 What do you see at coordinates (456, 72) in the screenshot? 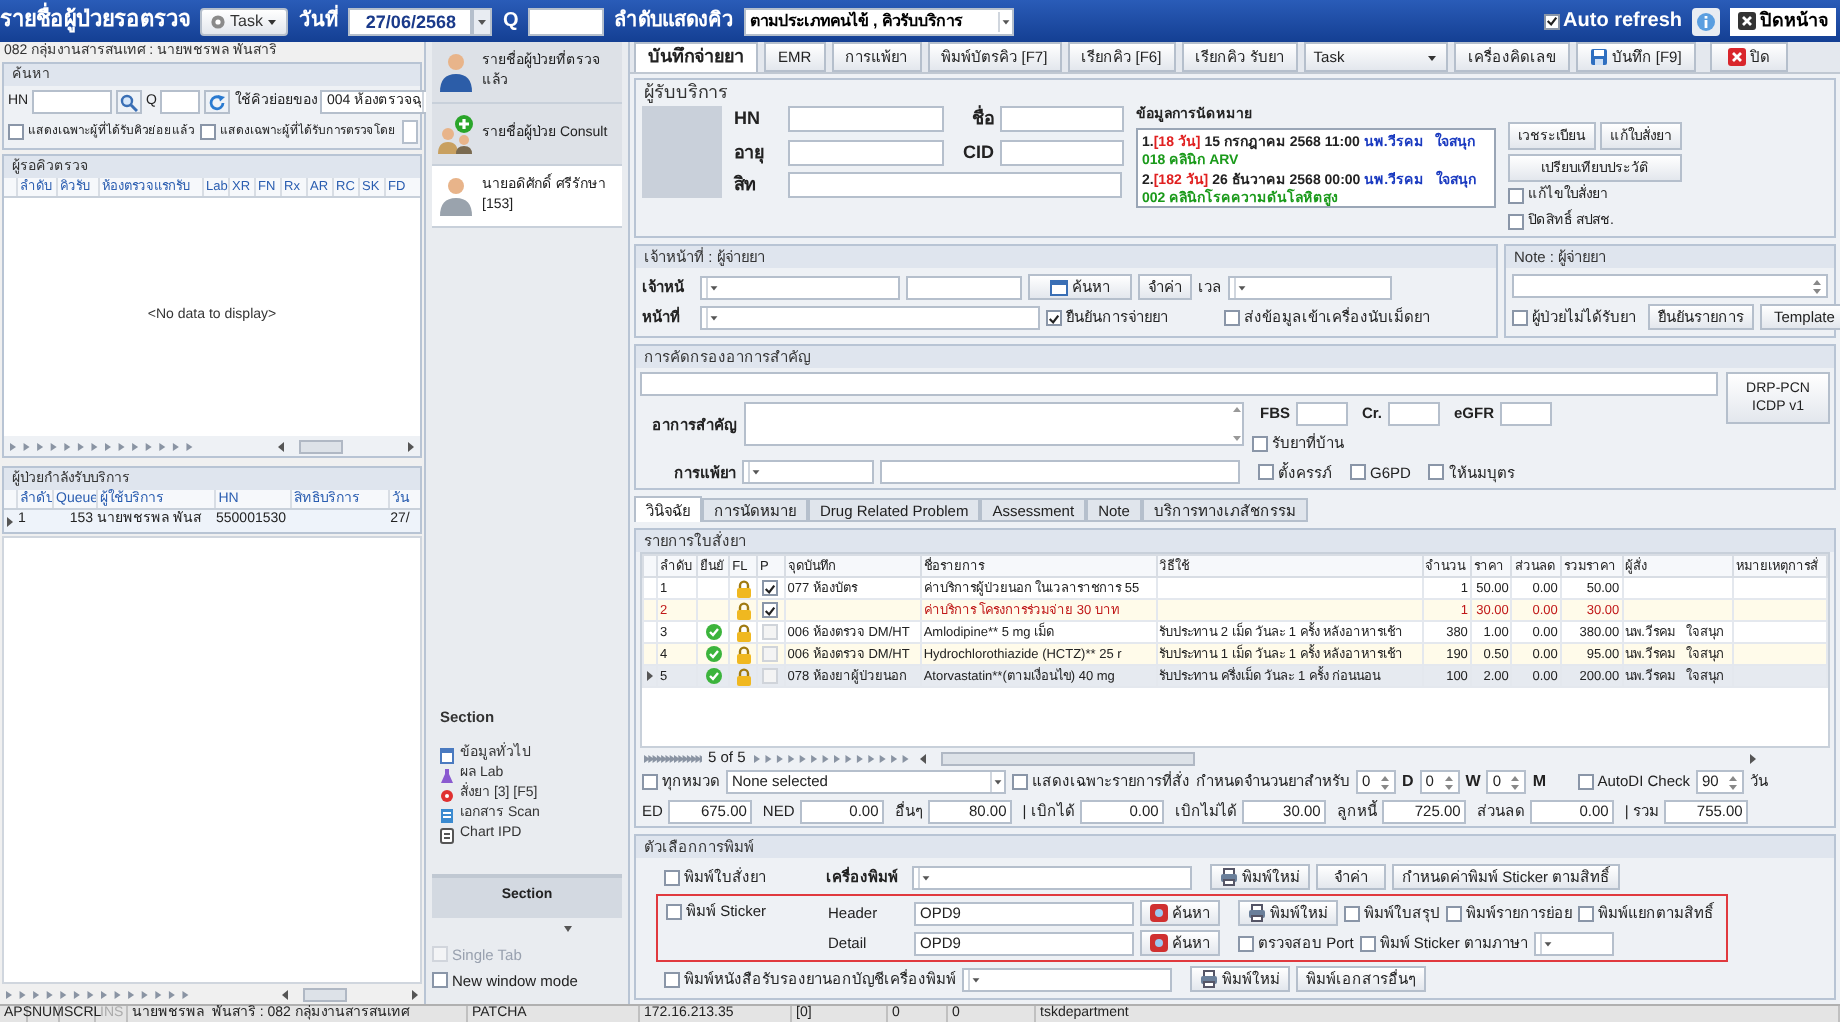
I see `doctor-icon` at bounding box center [456, 72].